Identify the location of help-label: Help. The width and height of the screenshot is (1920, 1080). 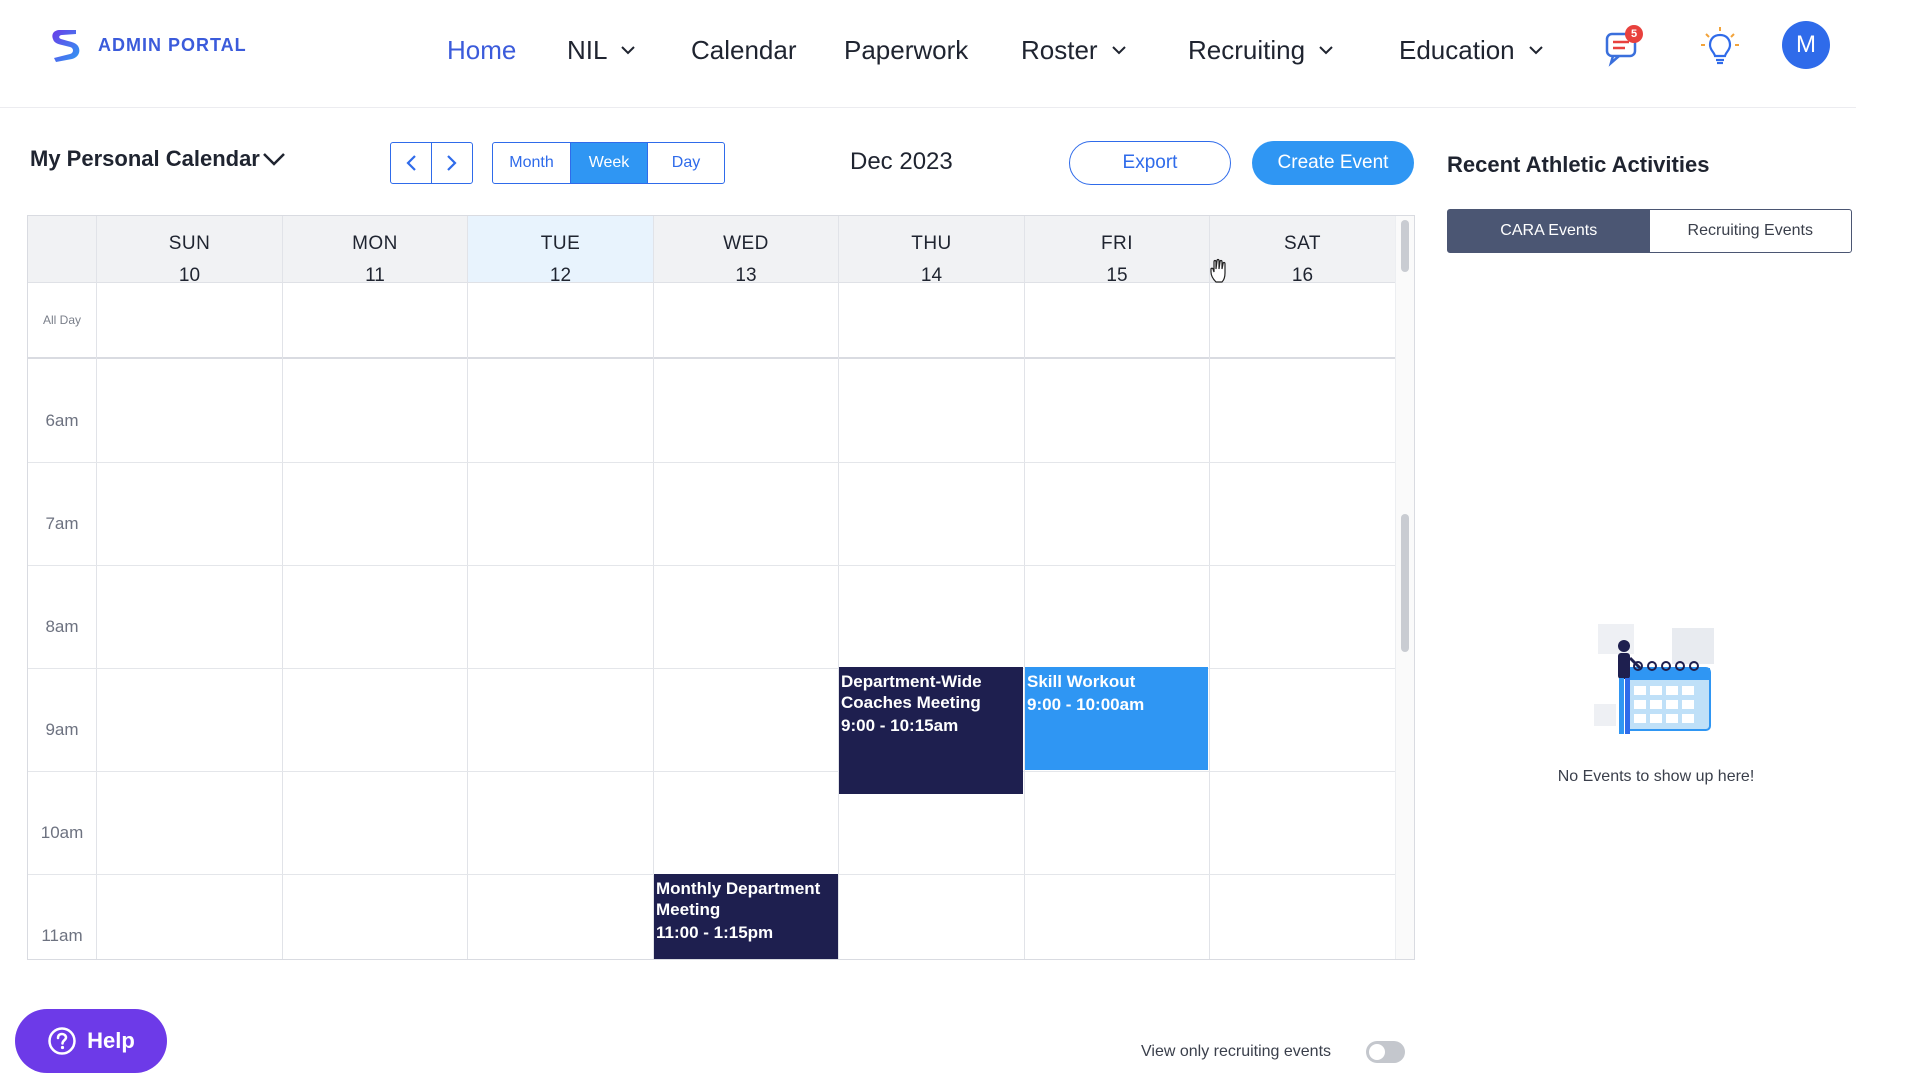
(111, 1040).